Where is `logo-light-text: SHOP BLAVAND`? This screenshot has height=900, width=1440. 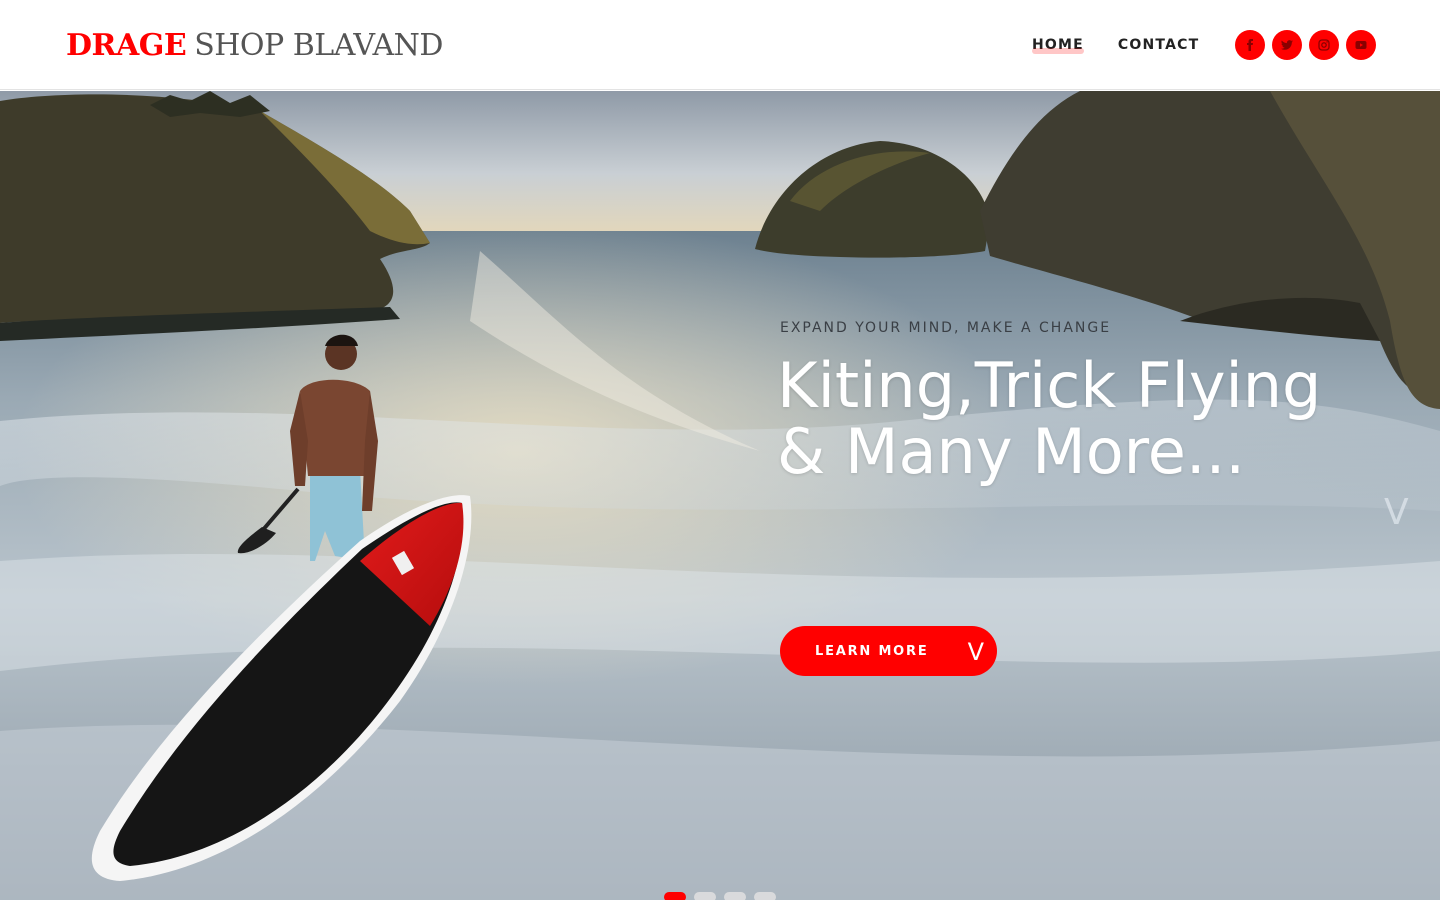
logo-light-text: SHOP BLAVAND is located at coordinates (318, 45).